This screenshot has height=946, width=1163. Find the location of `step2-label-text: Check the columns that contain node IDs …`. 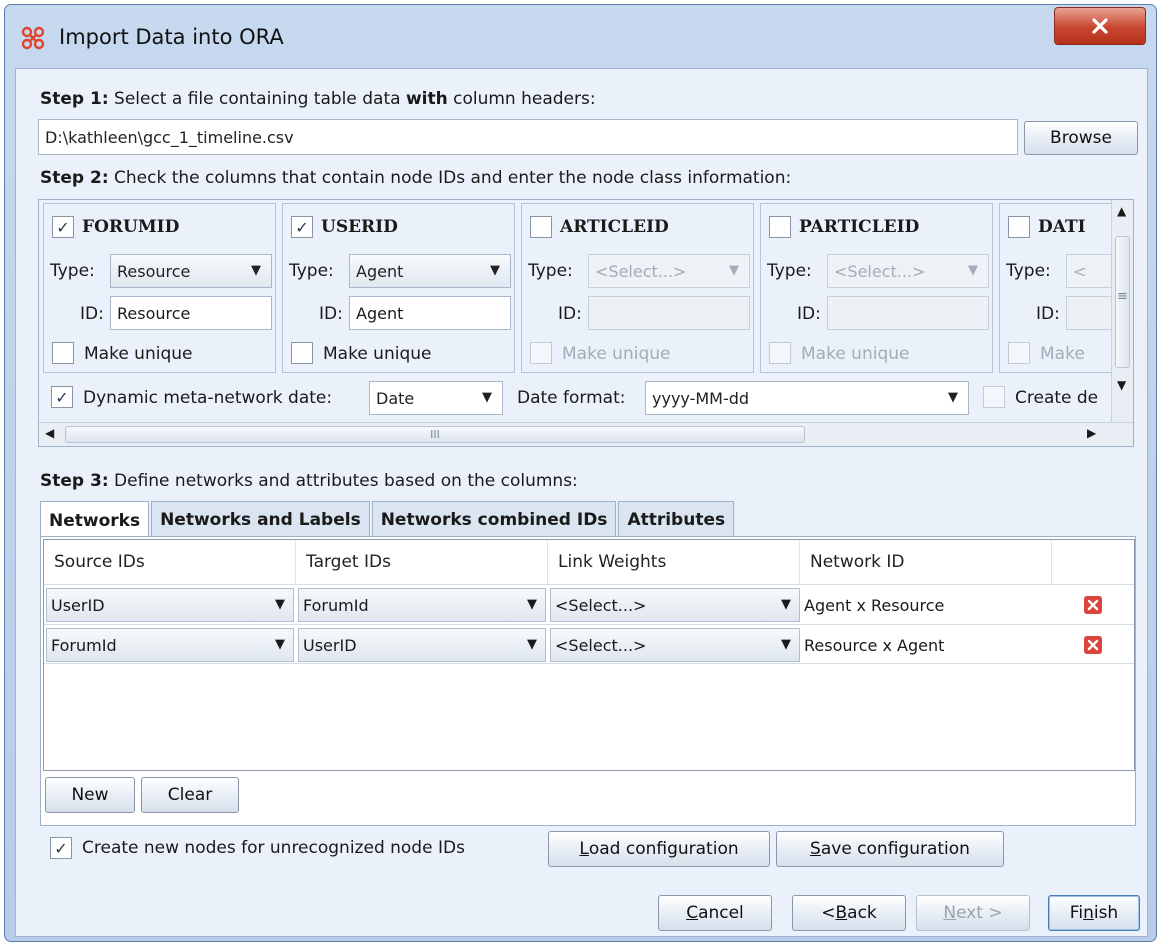

step2-label-text: Check the columns that contain node IDs … is located at coordinates (450, 178).